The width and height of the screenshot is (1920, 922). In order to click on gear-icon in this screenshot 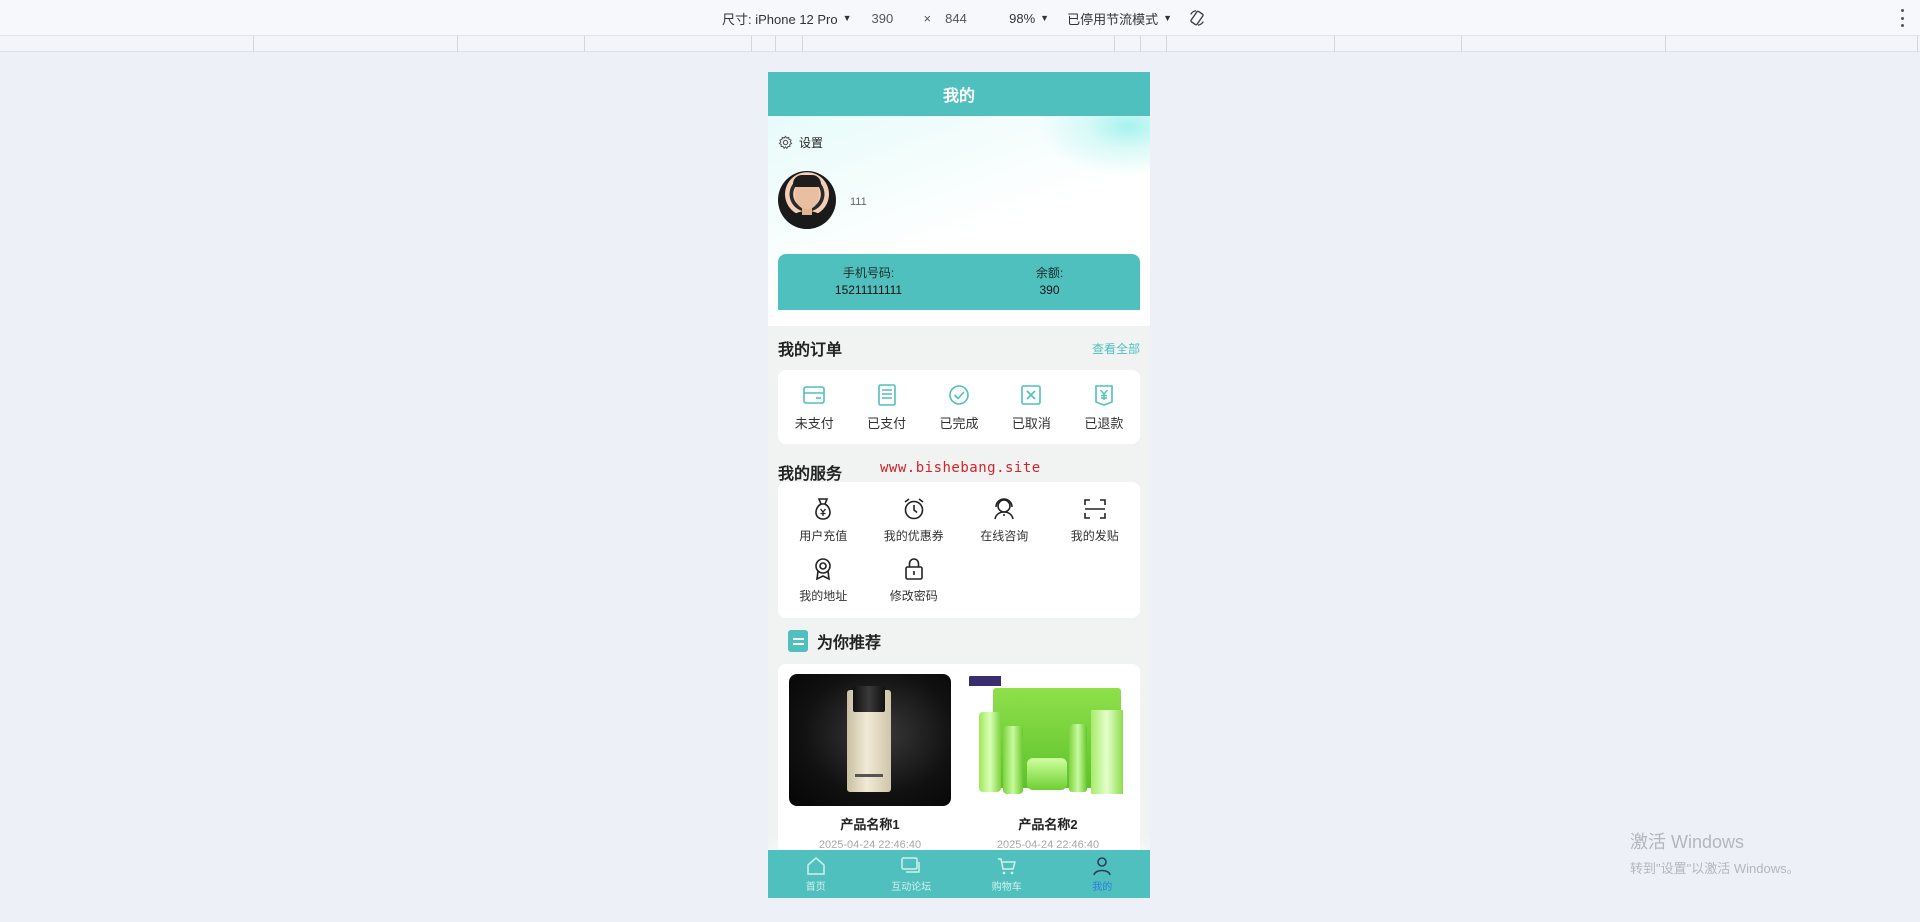, I will do `click(785, 142)`.